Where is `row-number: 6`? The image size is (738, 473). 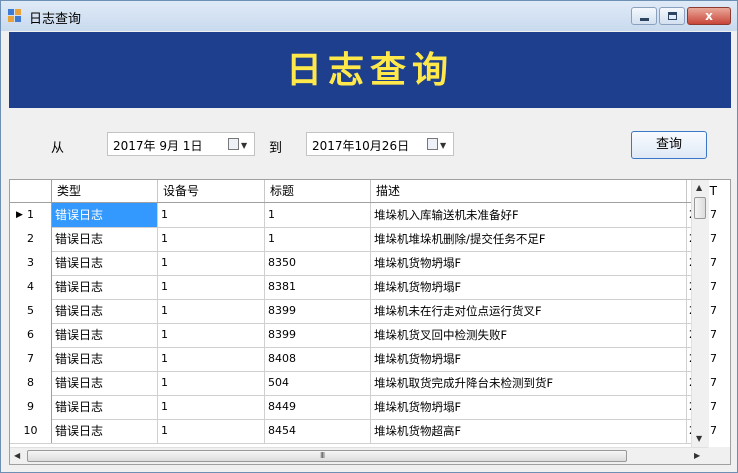
row-number: 6 is located at coordinates (30, 334).